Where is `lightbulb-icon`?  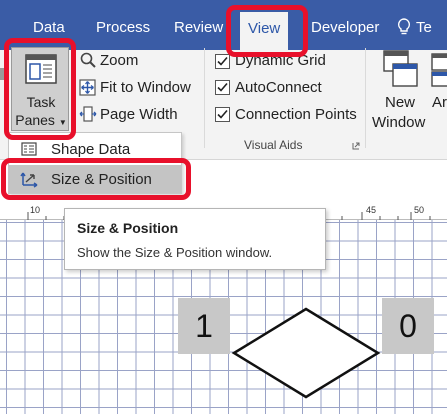 lightbulb-icon is located at coordinates (404, 27).